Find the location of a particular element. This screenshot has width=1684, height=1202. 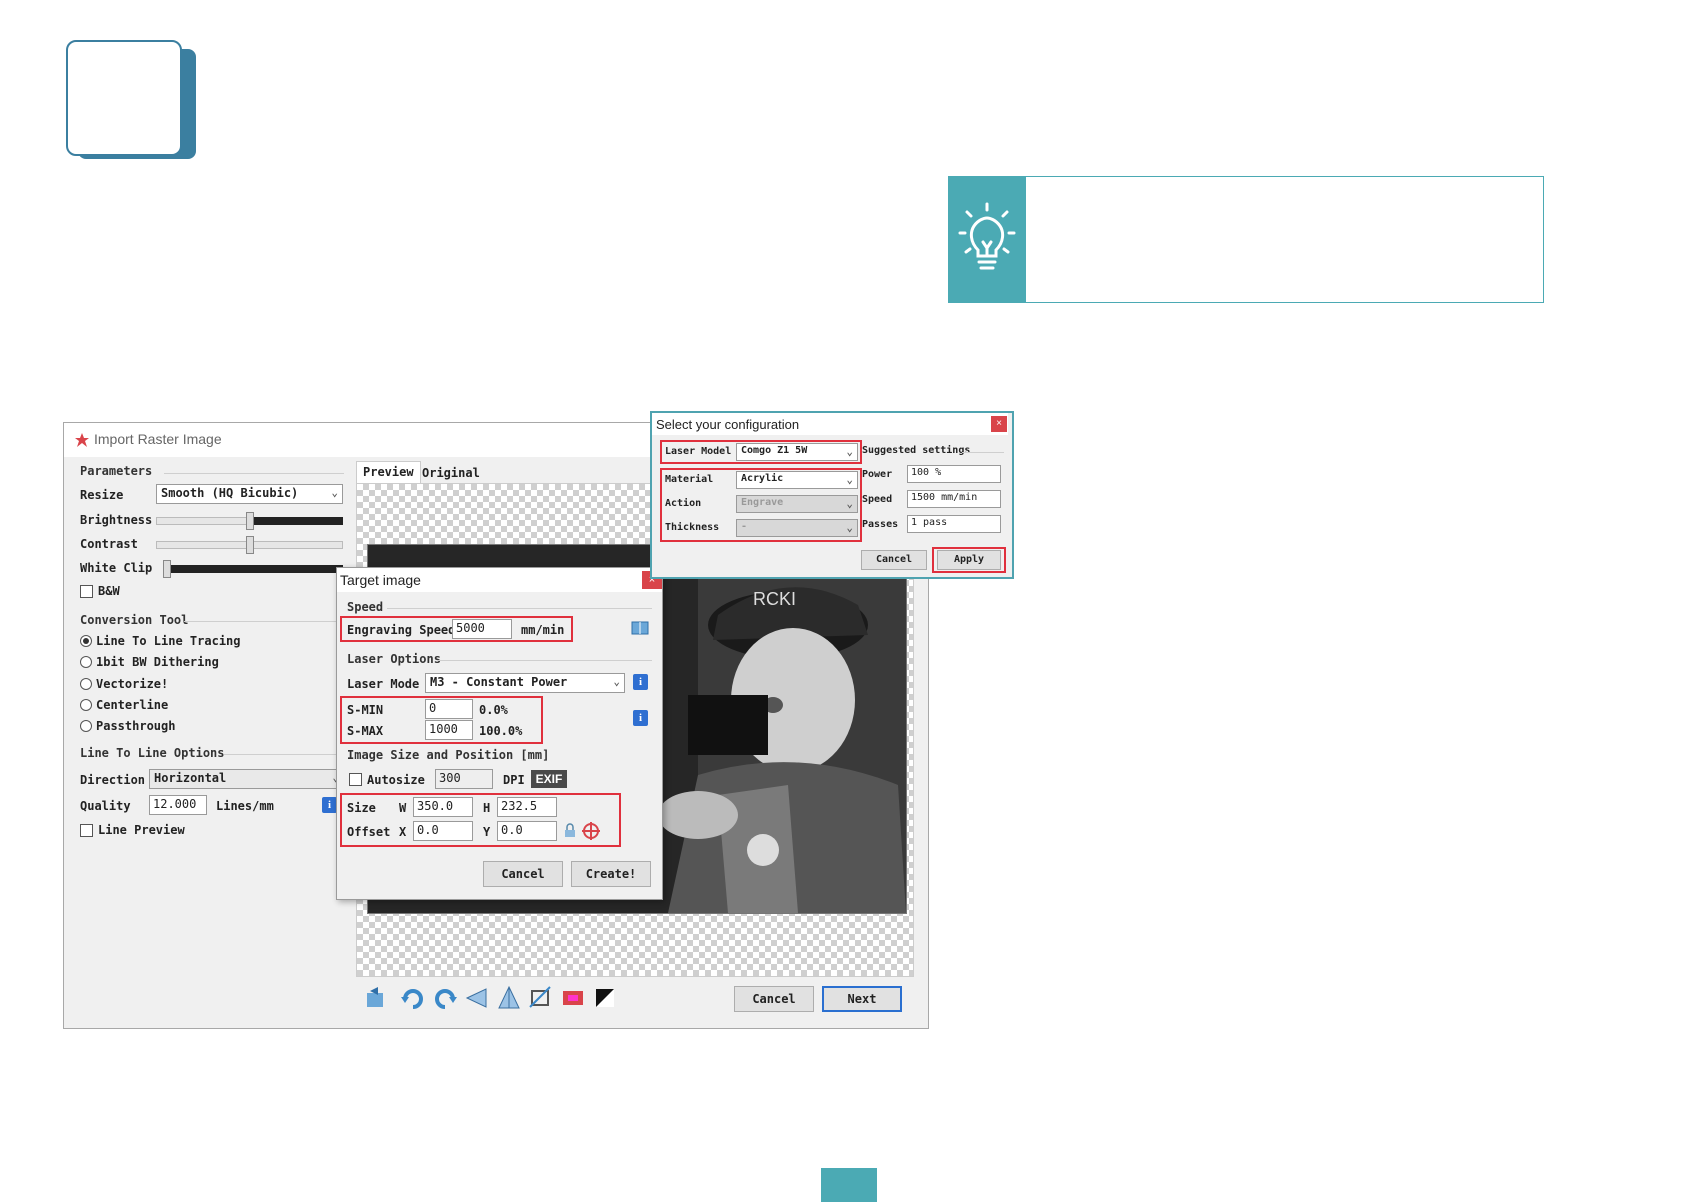

invert-icon is located at coordinates (605, 998).